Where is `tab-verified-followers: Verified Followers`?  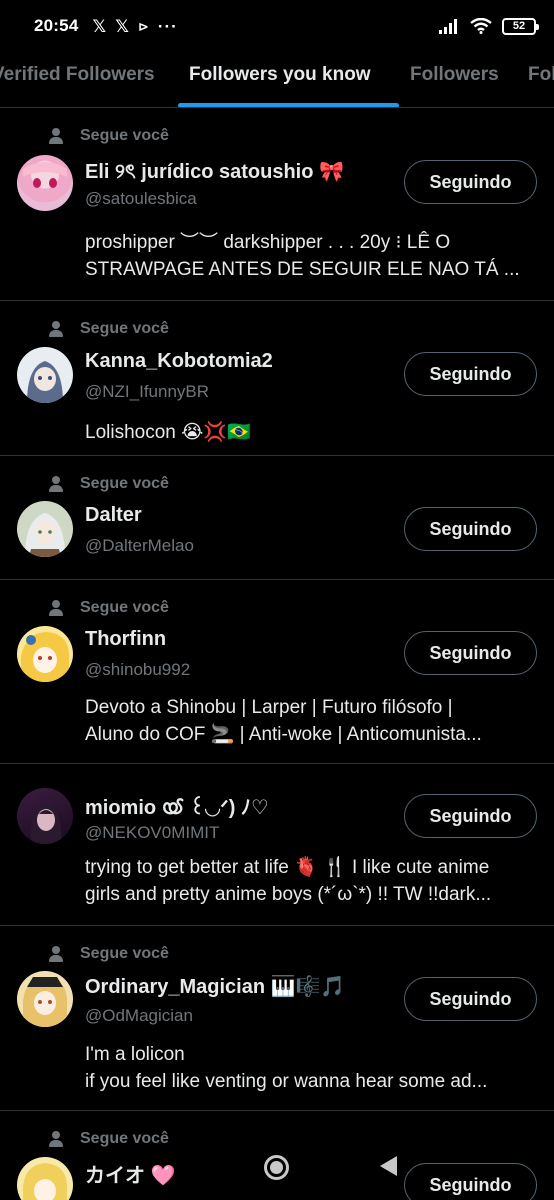
tab-verified-followers: Verified Followers is located at coordinates (77, 75).